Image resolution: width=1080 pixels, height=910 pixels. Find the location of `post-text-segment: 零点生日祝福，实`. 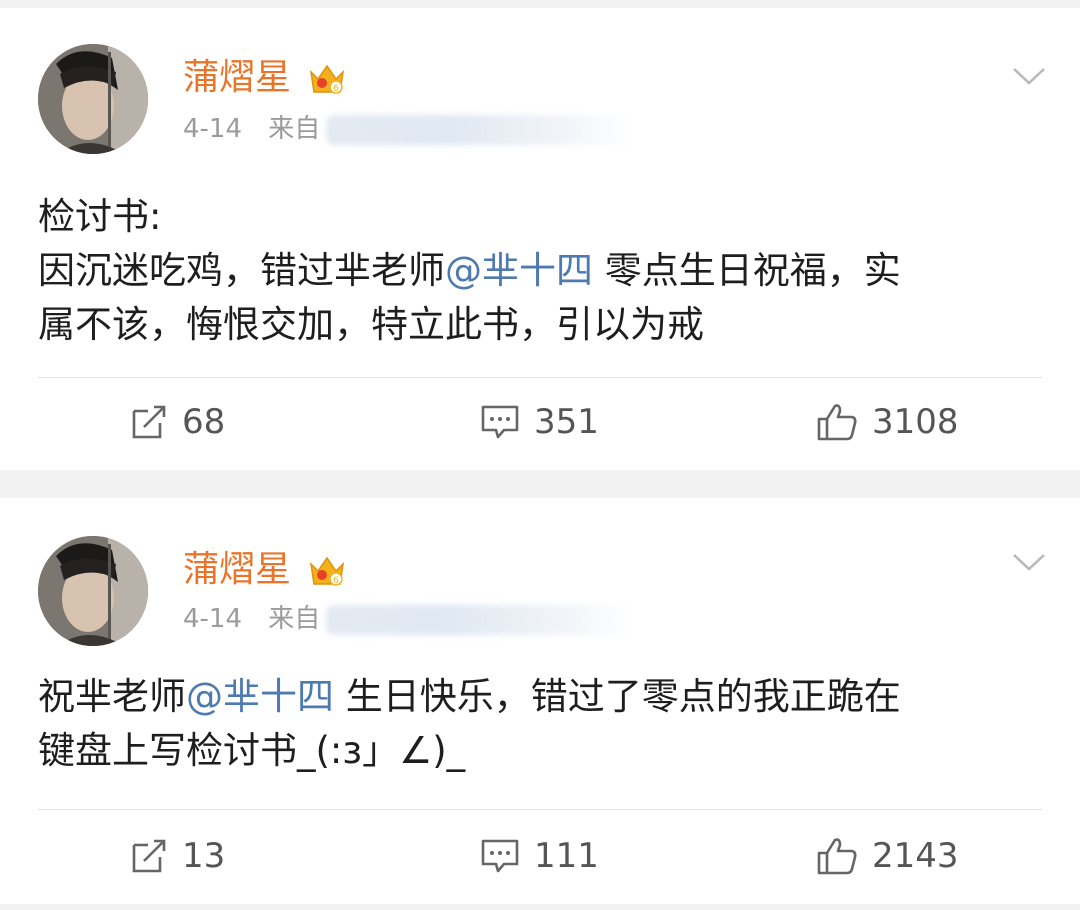

post-text-segment: 零点生日祝福，实 is located at coordinates (747, 270).